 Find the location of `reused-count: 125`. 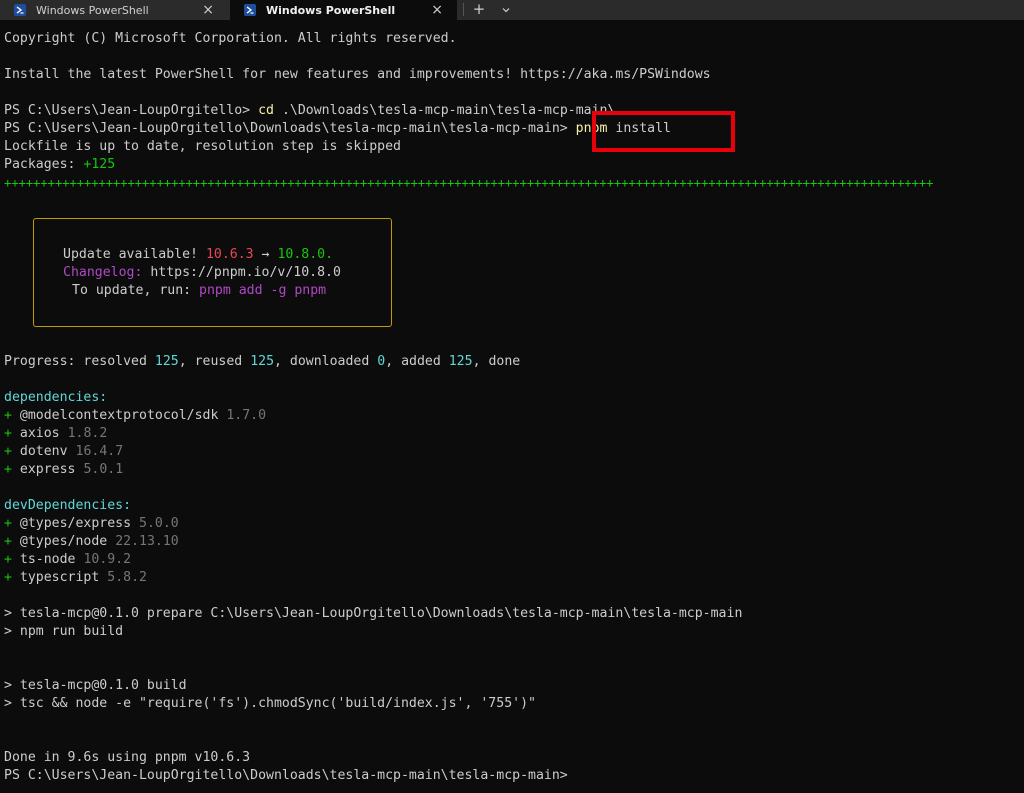

reused-count: 125 is located at coordinates (262, 361).